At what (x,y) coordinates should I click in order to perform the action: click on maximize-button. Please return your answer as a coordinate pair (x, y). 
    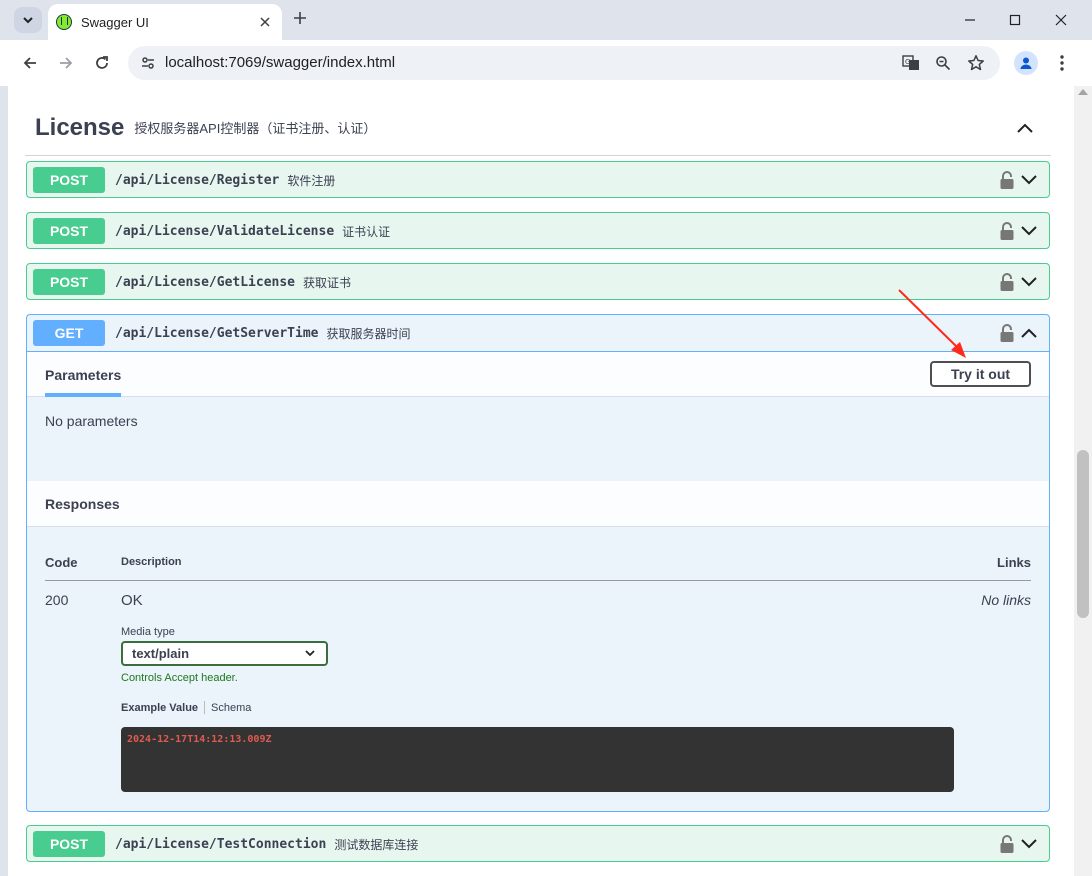
    Looking at the image, I should click on (1015, 20).